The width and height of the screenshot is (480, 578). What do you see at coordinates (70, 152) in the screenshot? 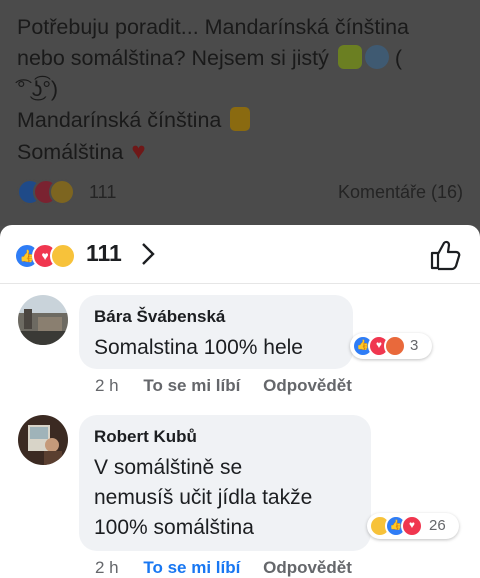
I see `post-option-somali: Somálština` at bounding box center [70, 152].